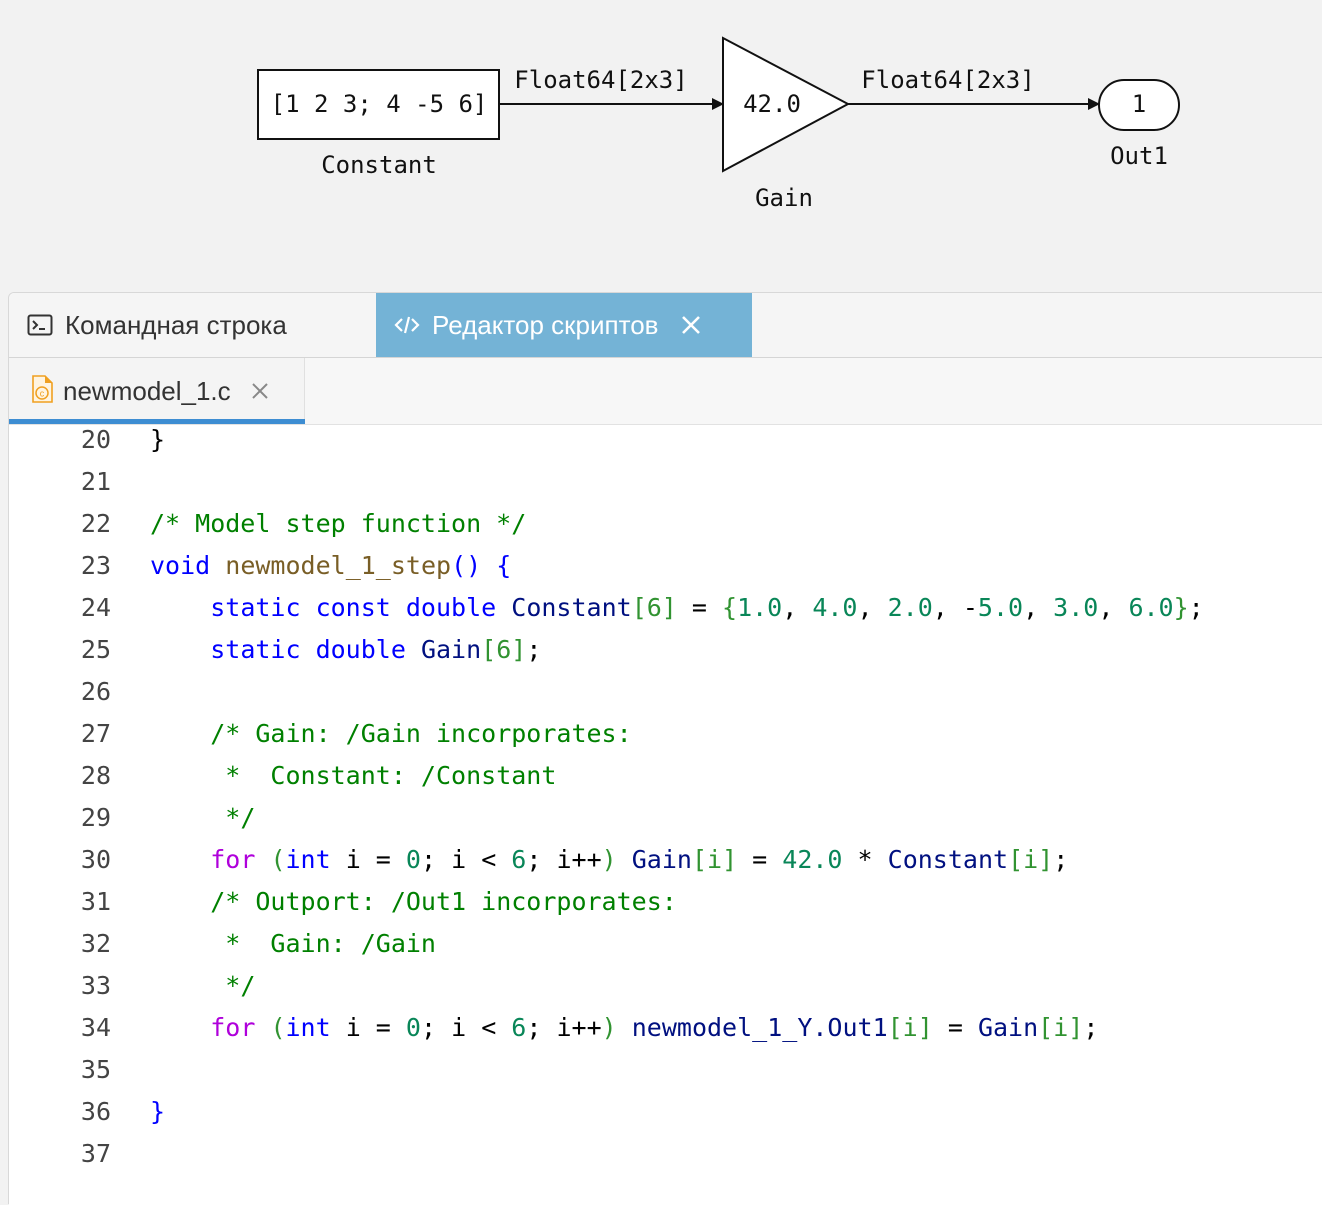  Describe the element at coordinates (1139, 124) in the screenshot. I see `outport-block: 1 Out1` at that location.